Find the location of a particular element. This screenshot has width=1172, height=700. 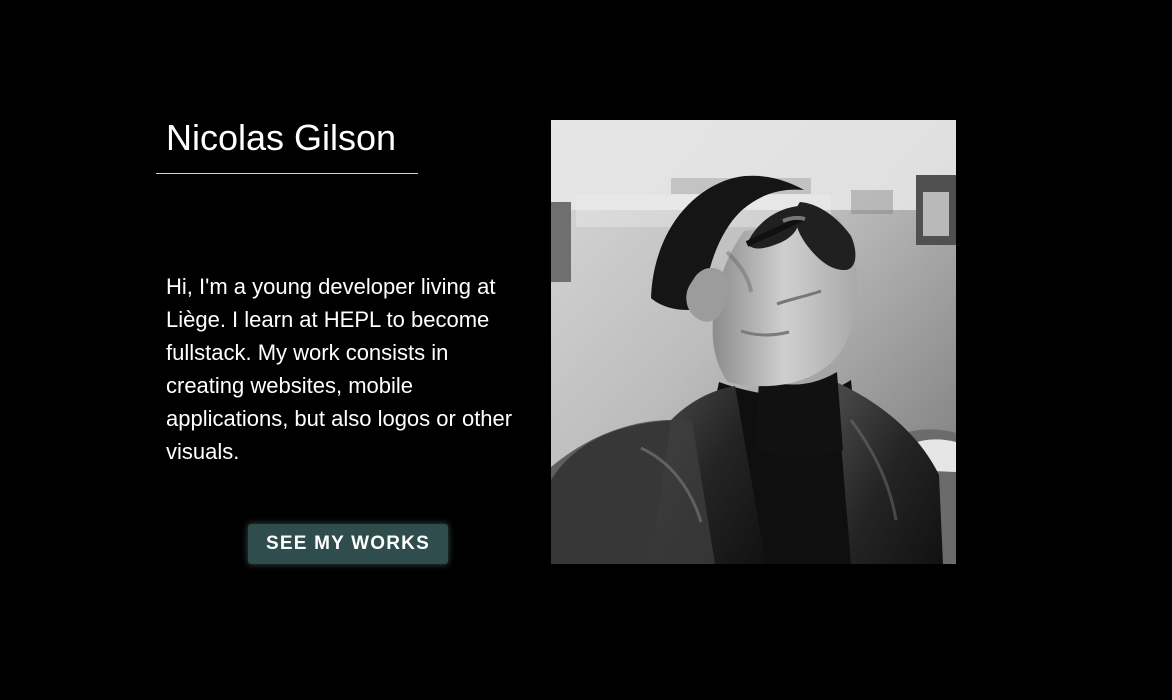

see-my-works-button: See my works is located at coordinates (348, 544).